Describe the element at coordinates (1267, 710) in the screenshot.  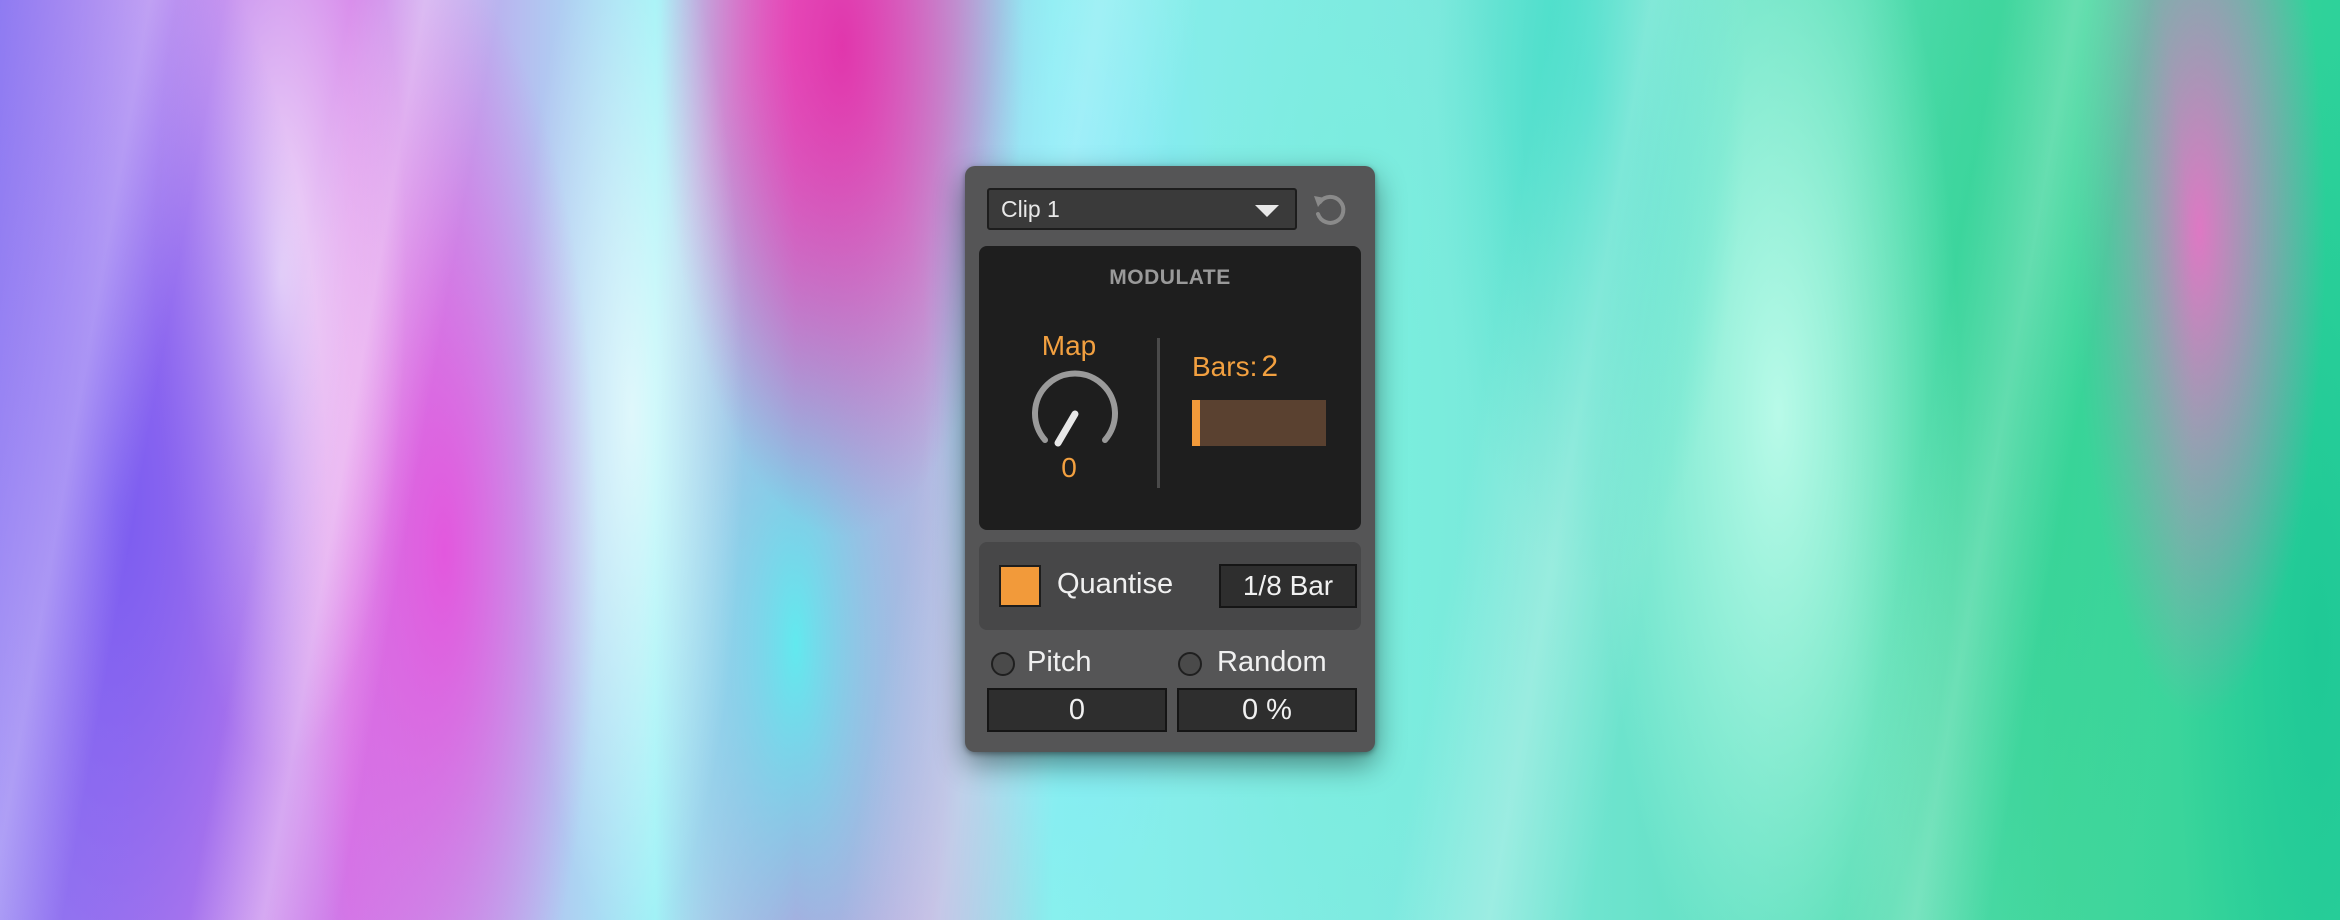
I see `random-value-field: 0 %` at that location.